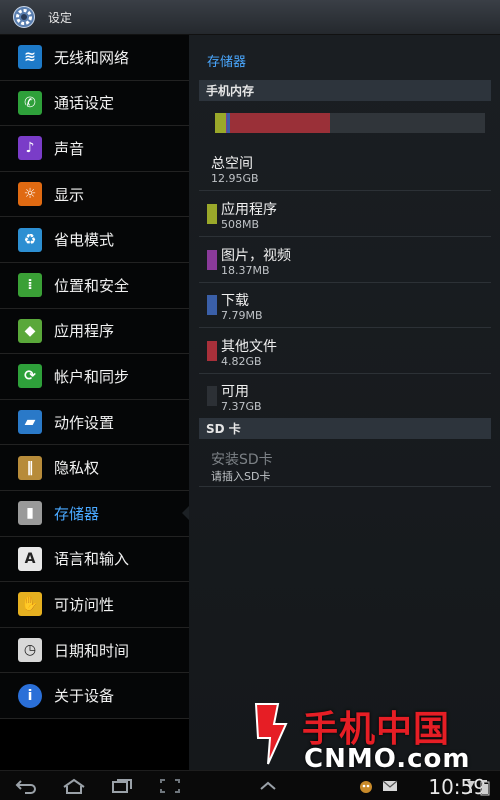 This screenshot has width=500, height=800. What do you see at coordinates (471, 788) in the screenshot?
I see `wifi-signal-icon` at bounding box center [471, 788].